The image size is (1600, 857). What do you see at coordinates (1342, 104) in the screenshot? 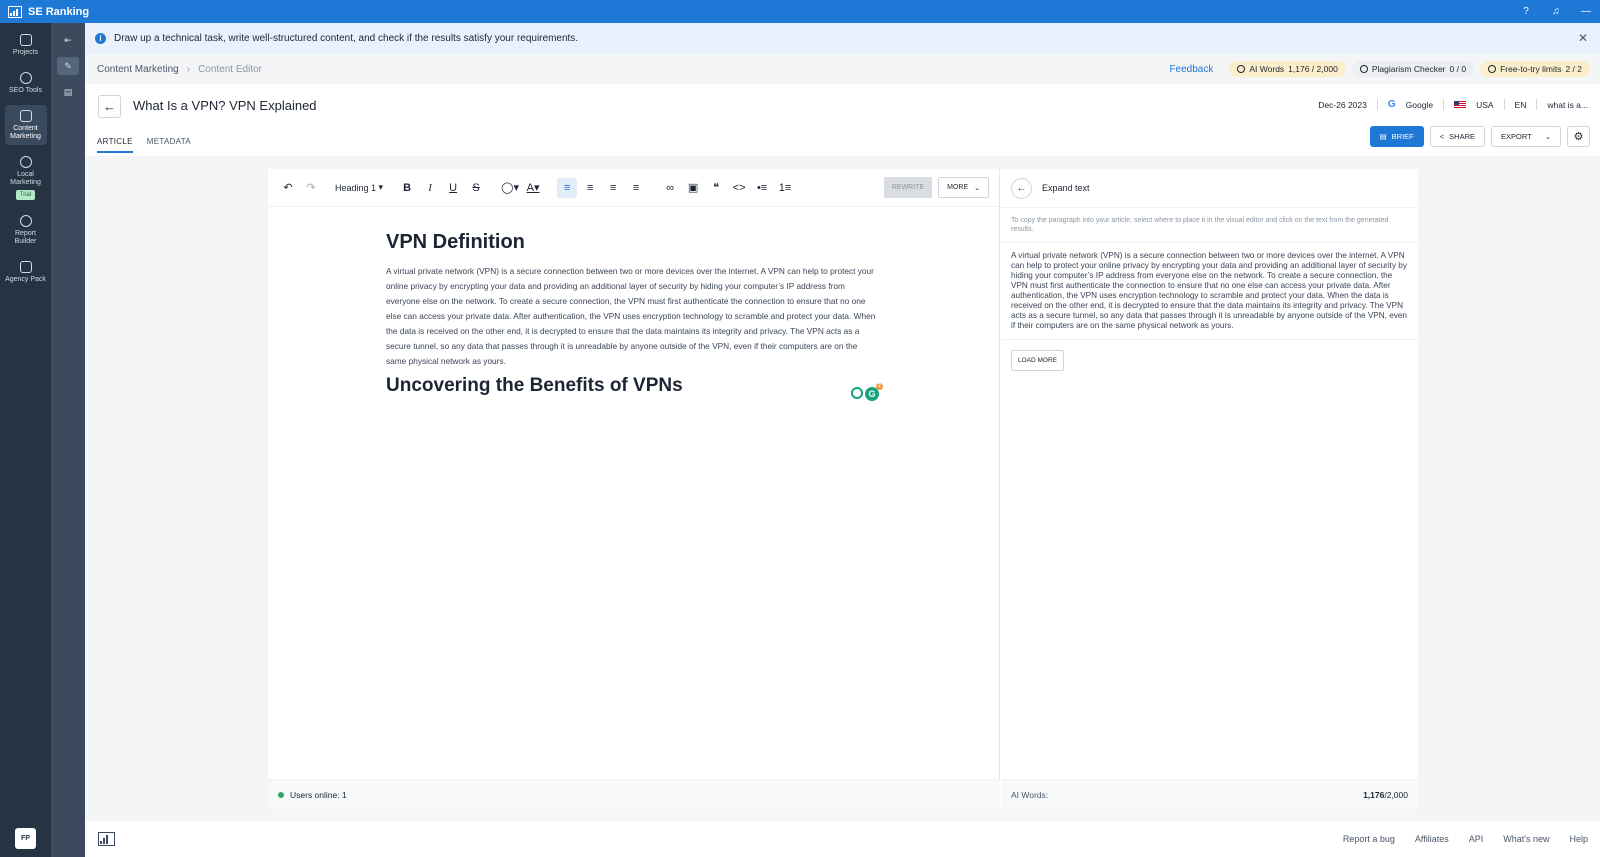
I see `document-date: Dec-26 2023` at bounding box center [1342, 104].